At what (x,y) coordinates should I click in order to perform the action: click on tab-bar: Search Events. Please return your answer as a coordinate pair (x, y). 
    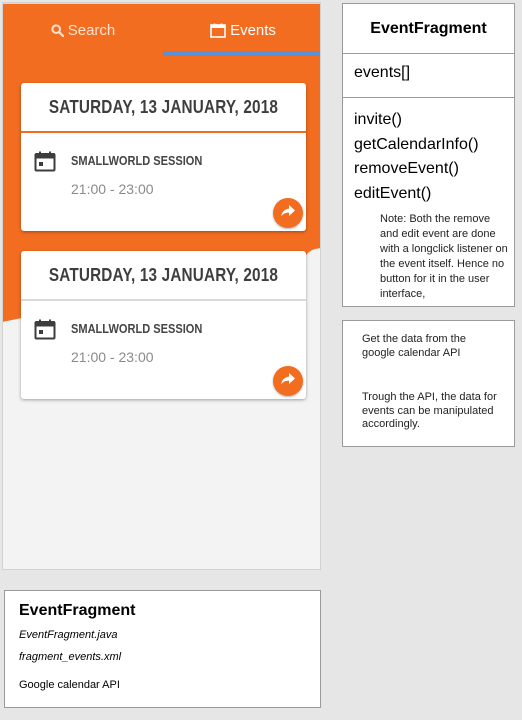
    Looking at the image, I should click on (161, 30).